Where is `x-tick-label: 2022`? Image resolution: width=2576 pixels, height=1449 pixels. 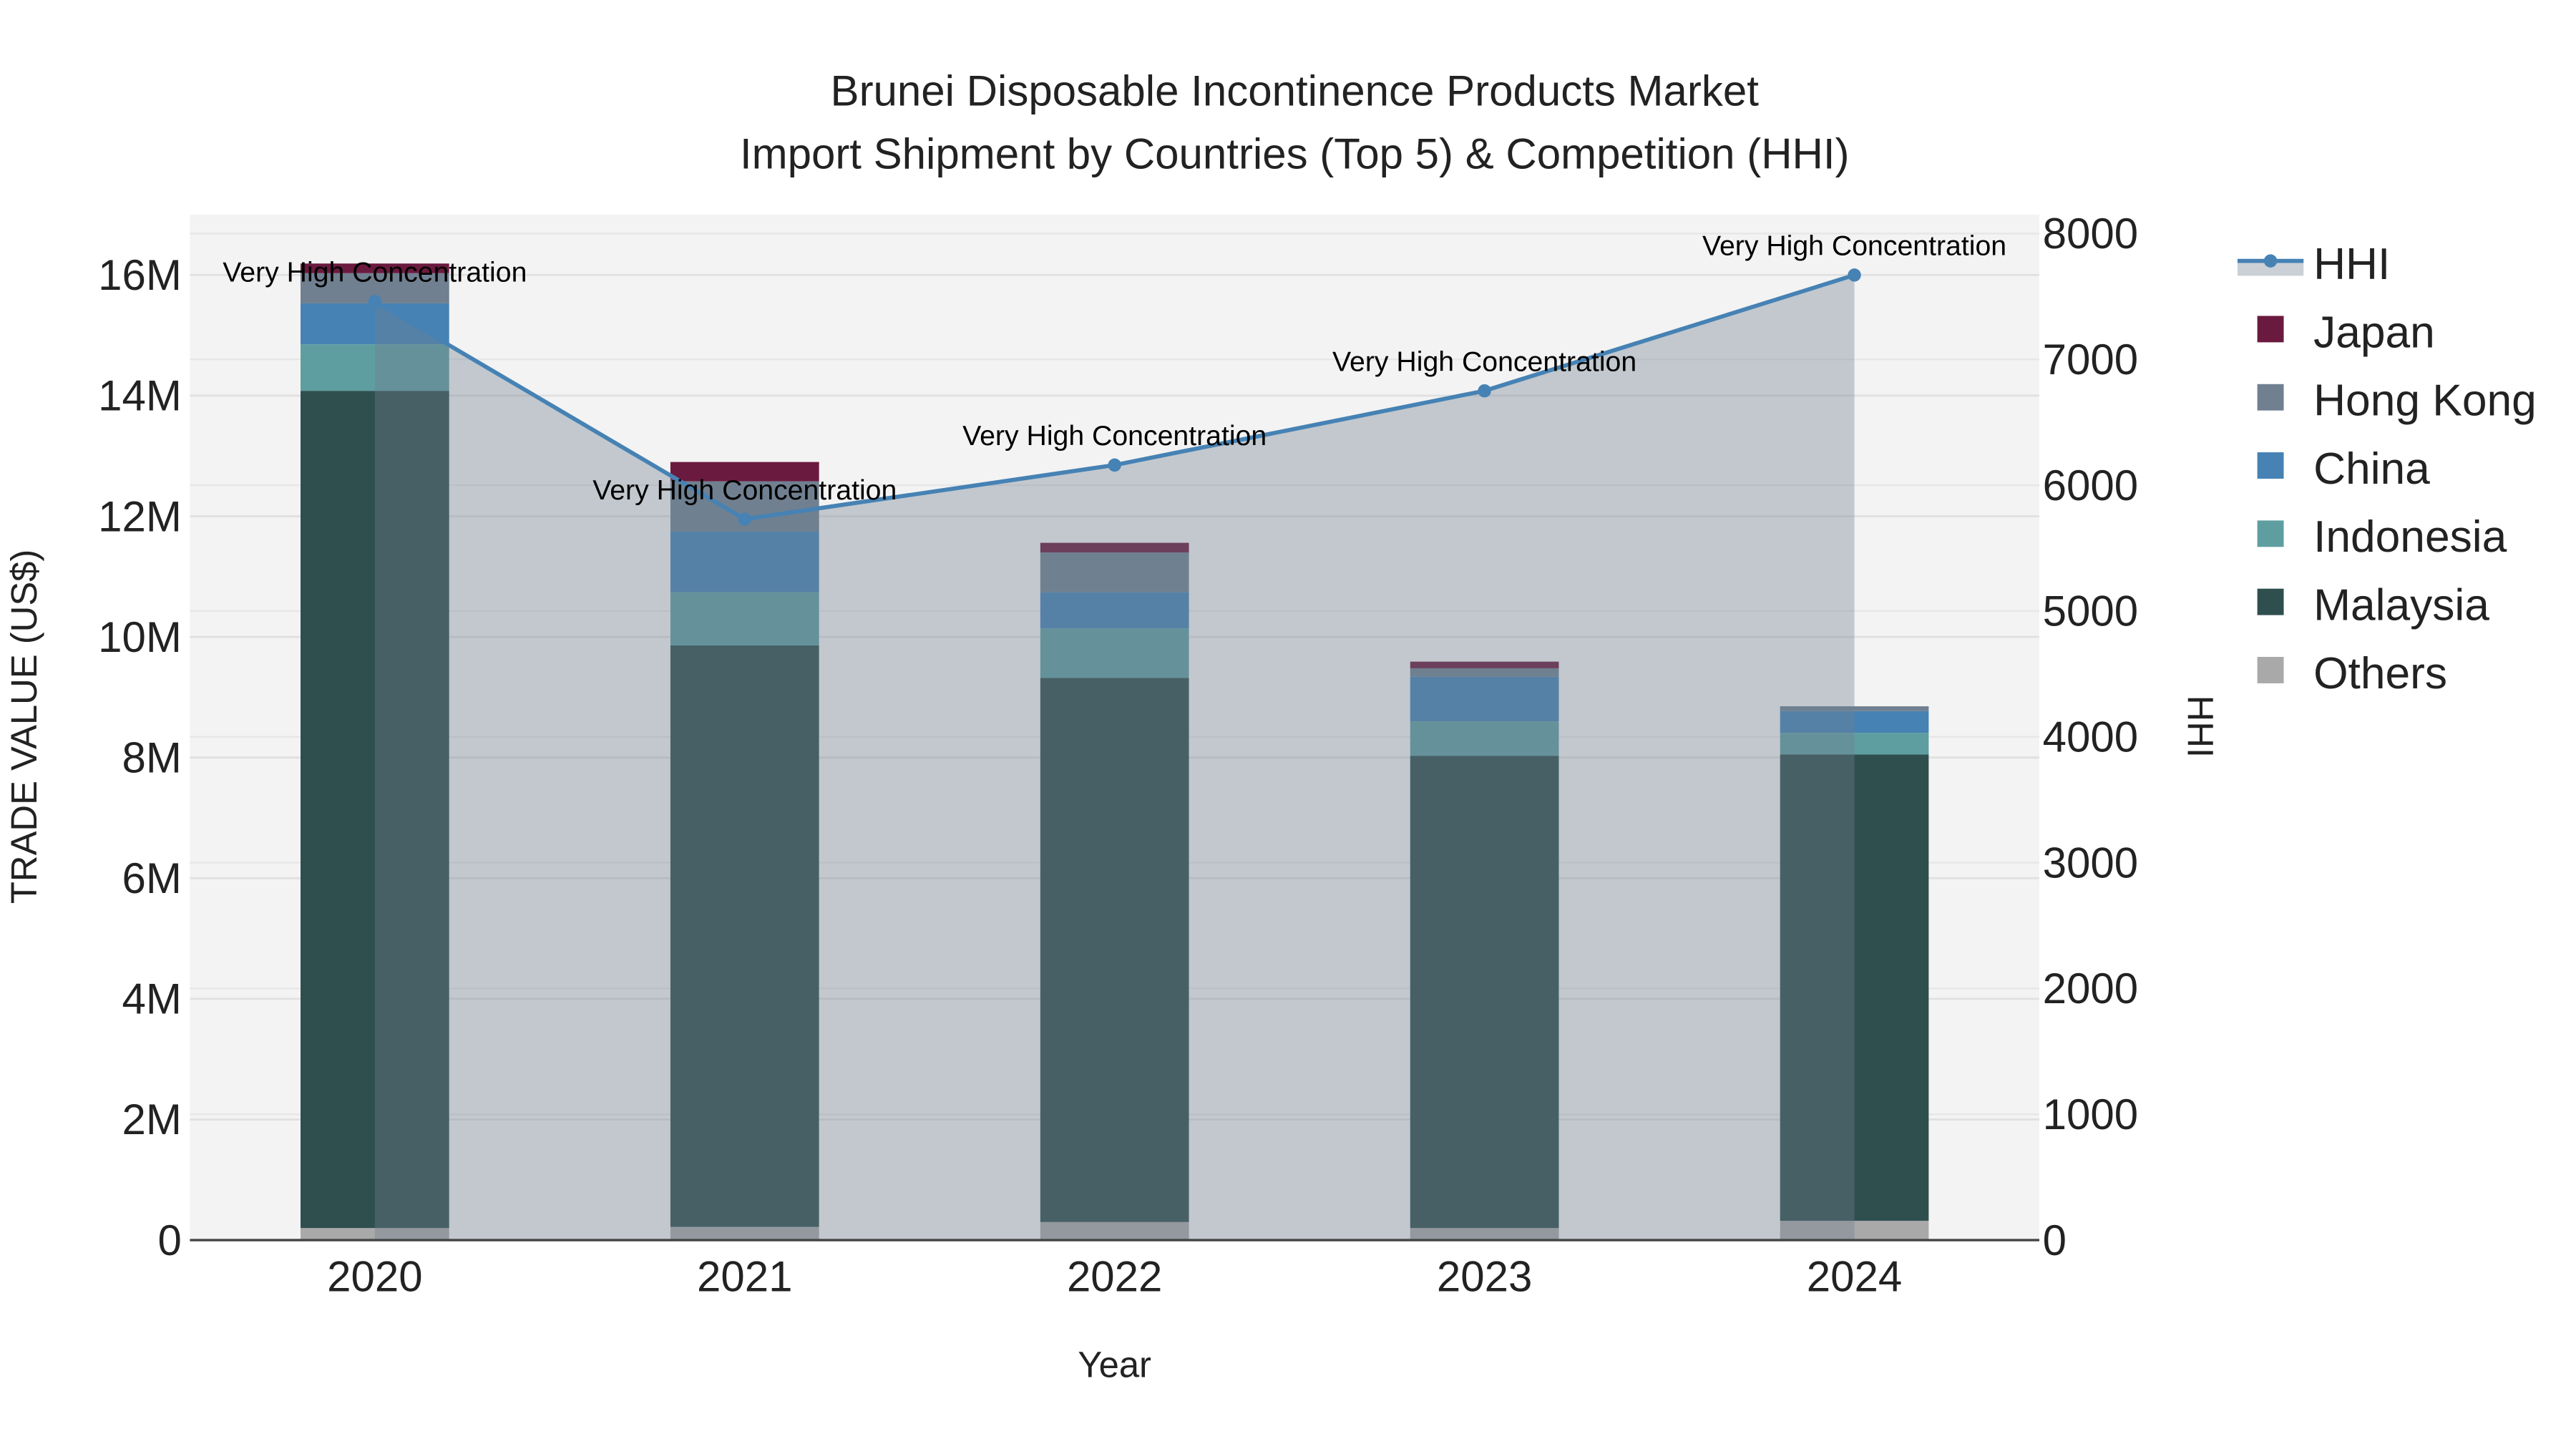 x-tick-label: 2022 is located at coordinates (1114, 1277).